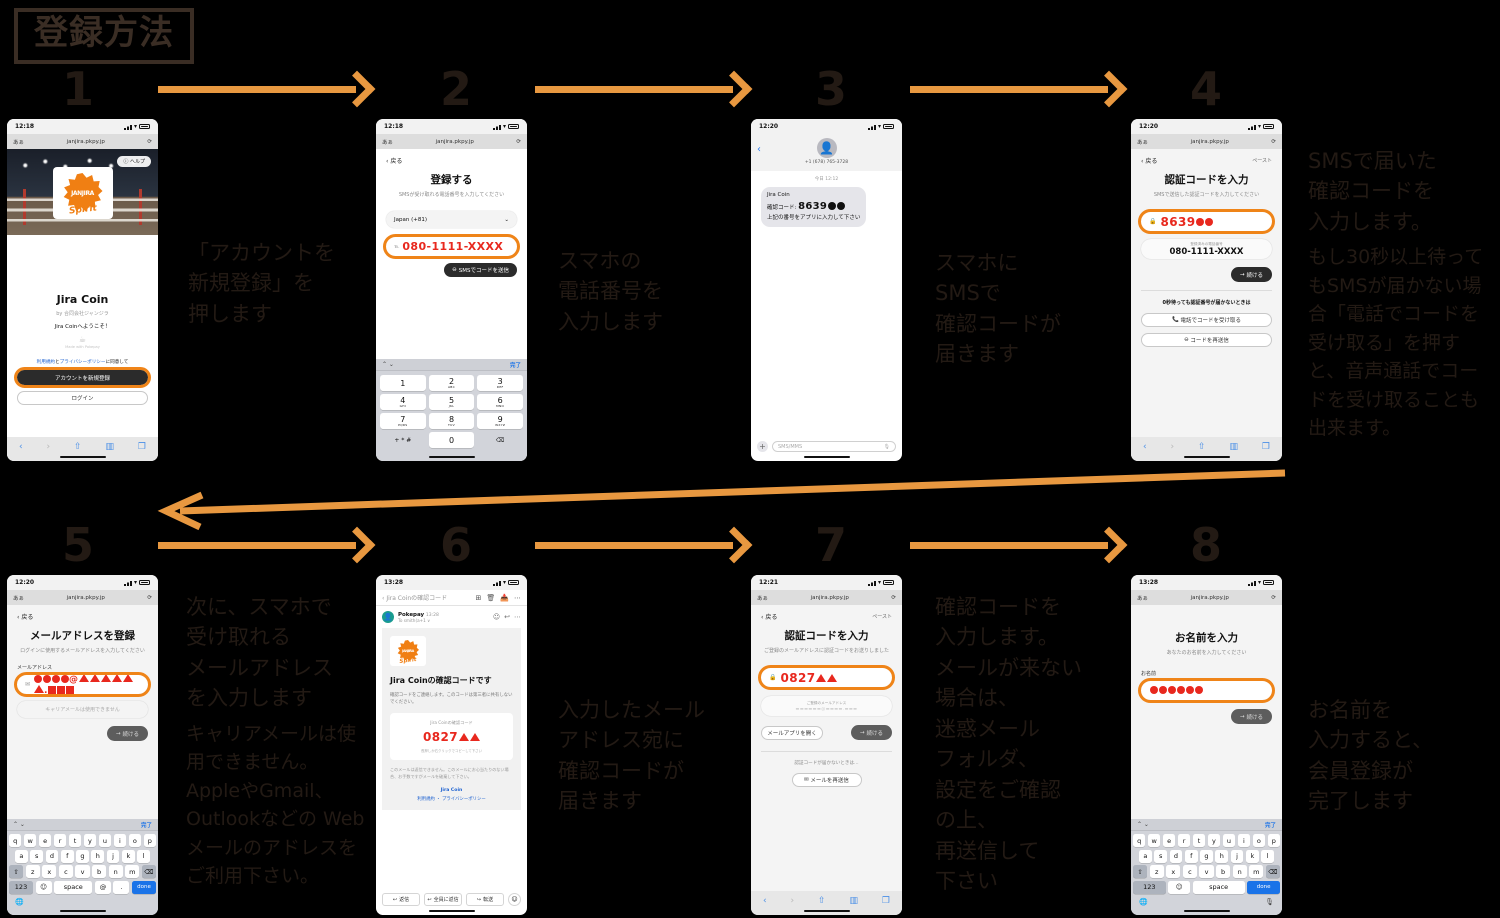 This screenshot has width=1500, height=918. Describe the element at coordinates (451, 799) in the screenshot. I see `mail-legal-links: 利用規約 ・ プライバシーポリシー` at that location.